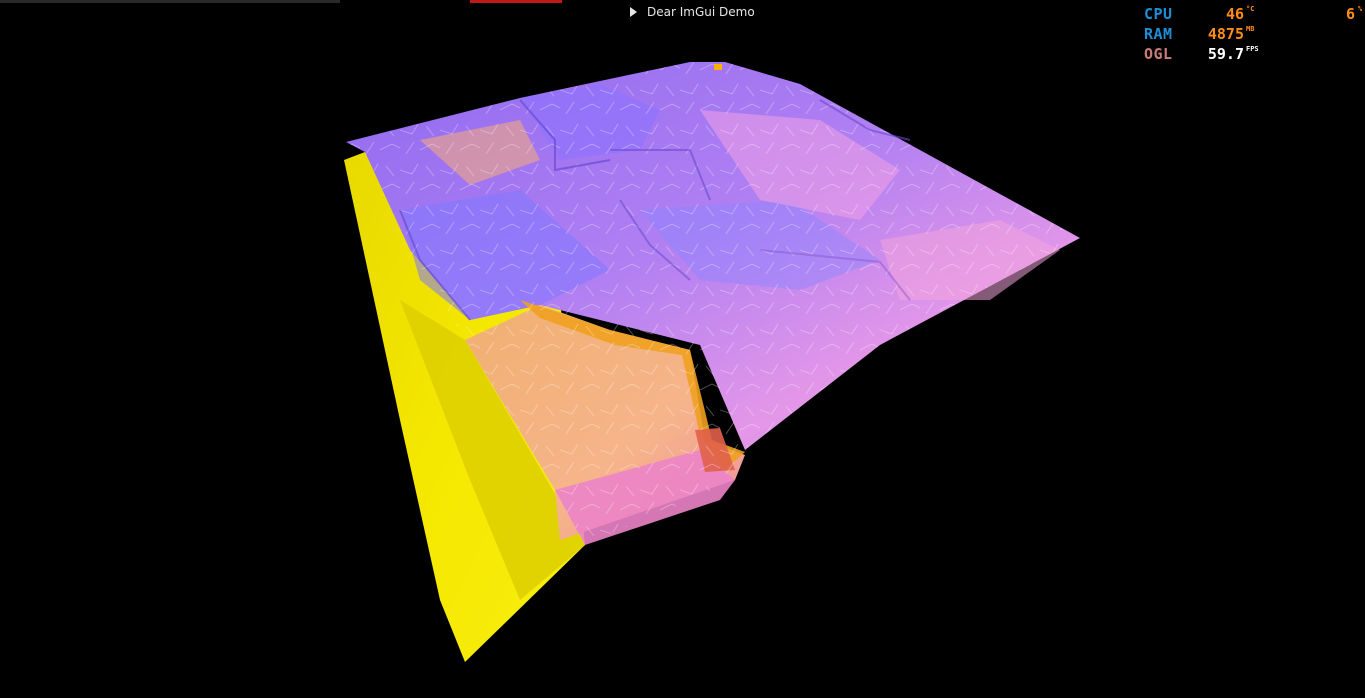 This screenshot has height=698, width=1365. What do you see at coordinates (1252, 49) in the screenshot?
I see `fps-unit: FPS` at bounding box center [1252, 49].